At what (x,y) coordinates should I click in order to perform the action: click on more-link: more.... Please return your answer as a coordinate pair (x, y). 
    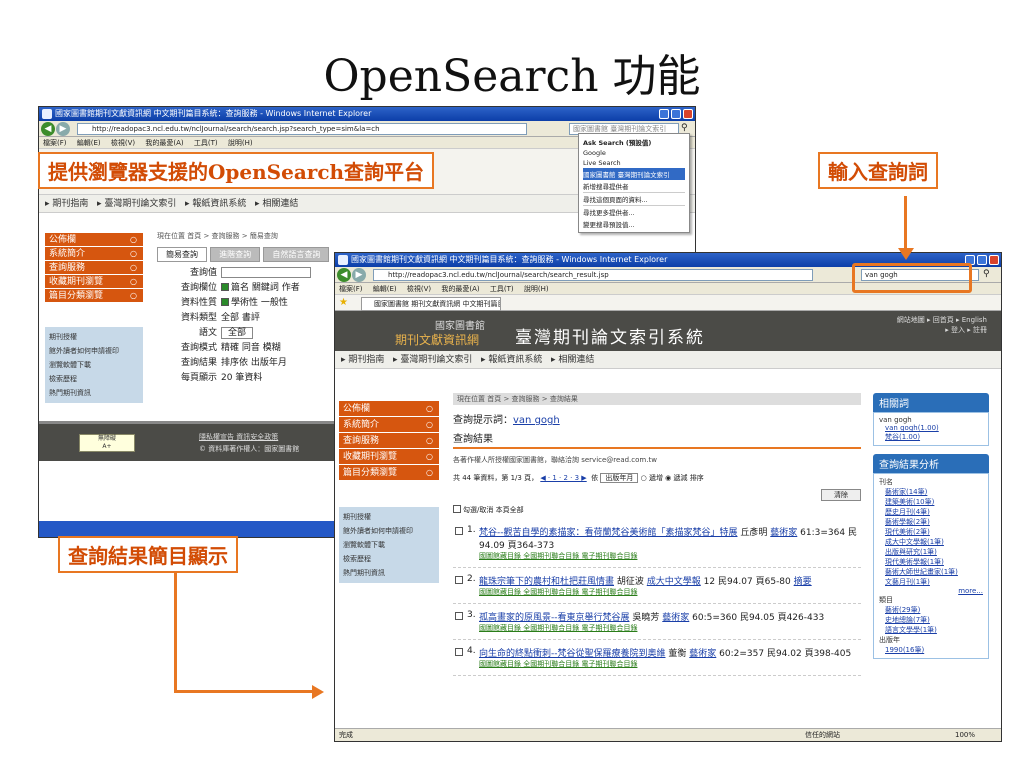
    Looking at the image, I should click on (931, 591).